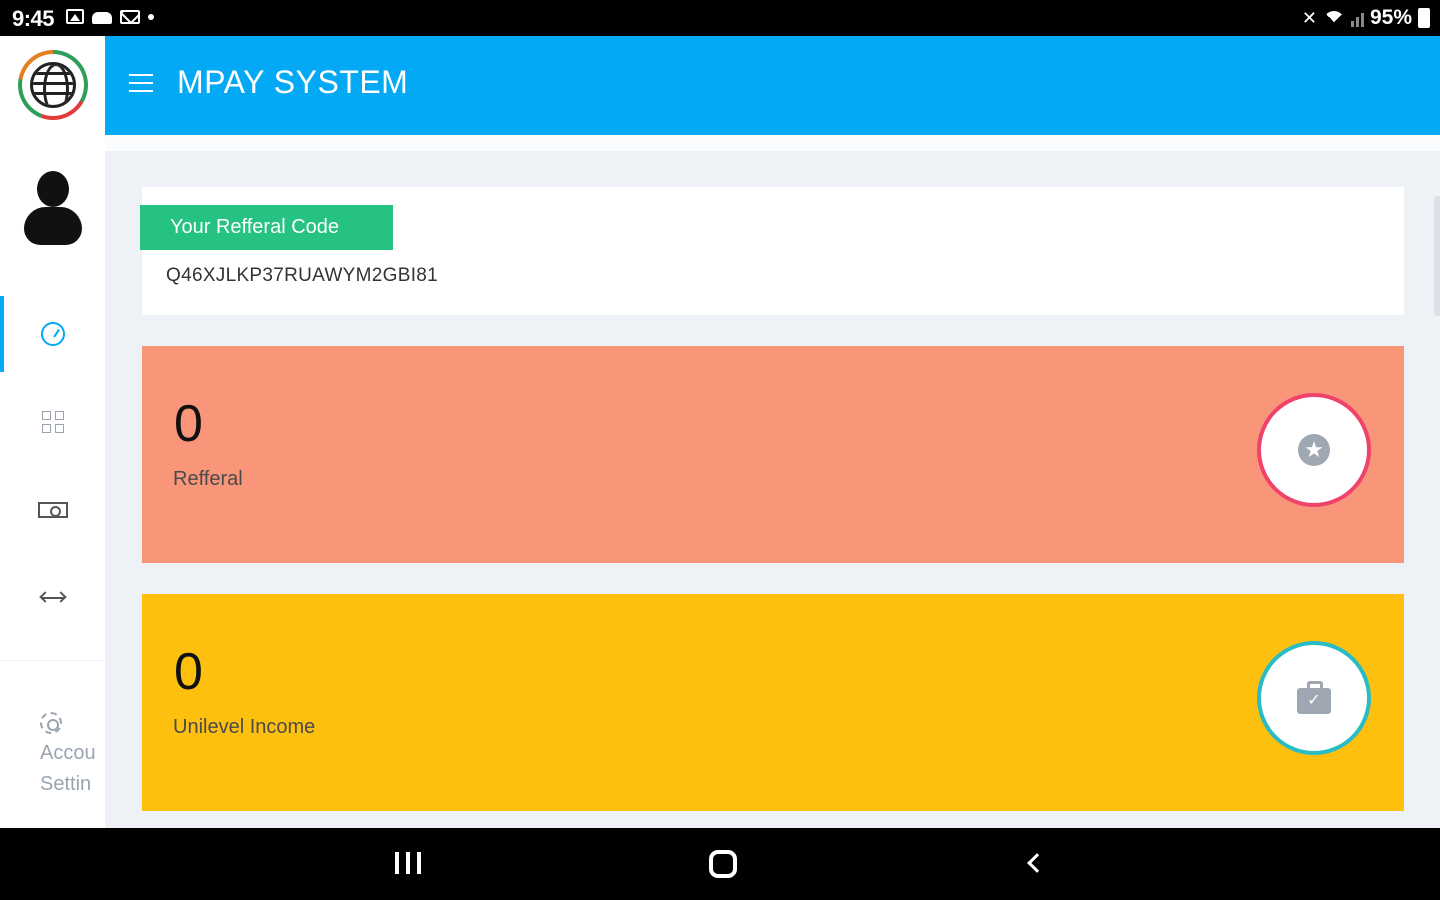  I want to click on sidebar: Accou Settin, so click(52, 432).